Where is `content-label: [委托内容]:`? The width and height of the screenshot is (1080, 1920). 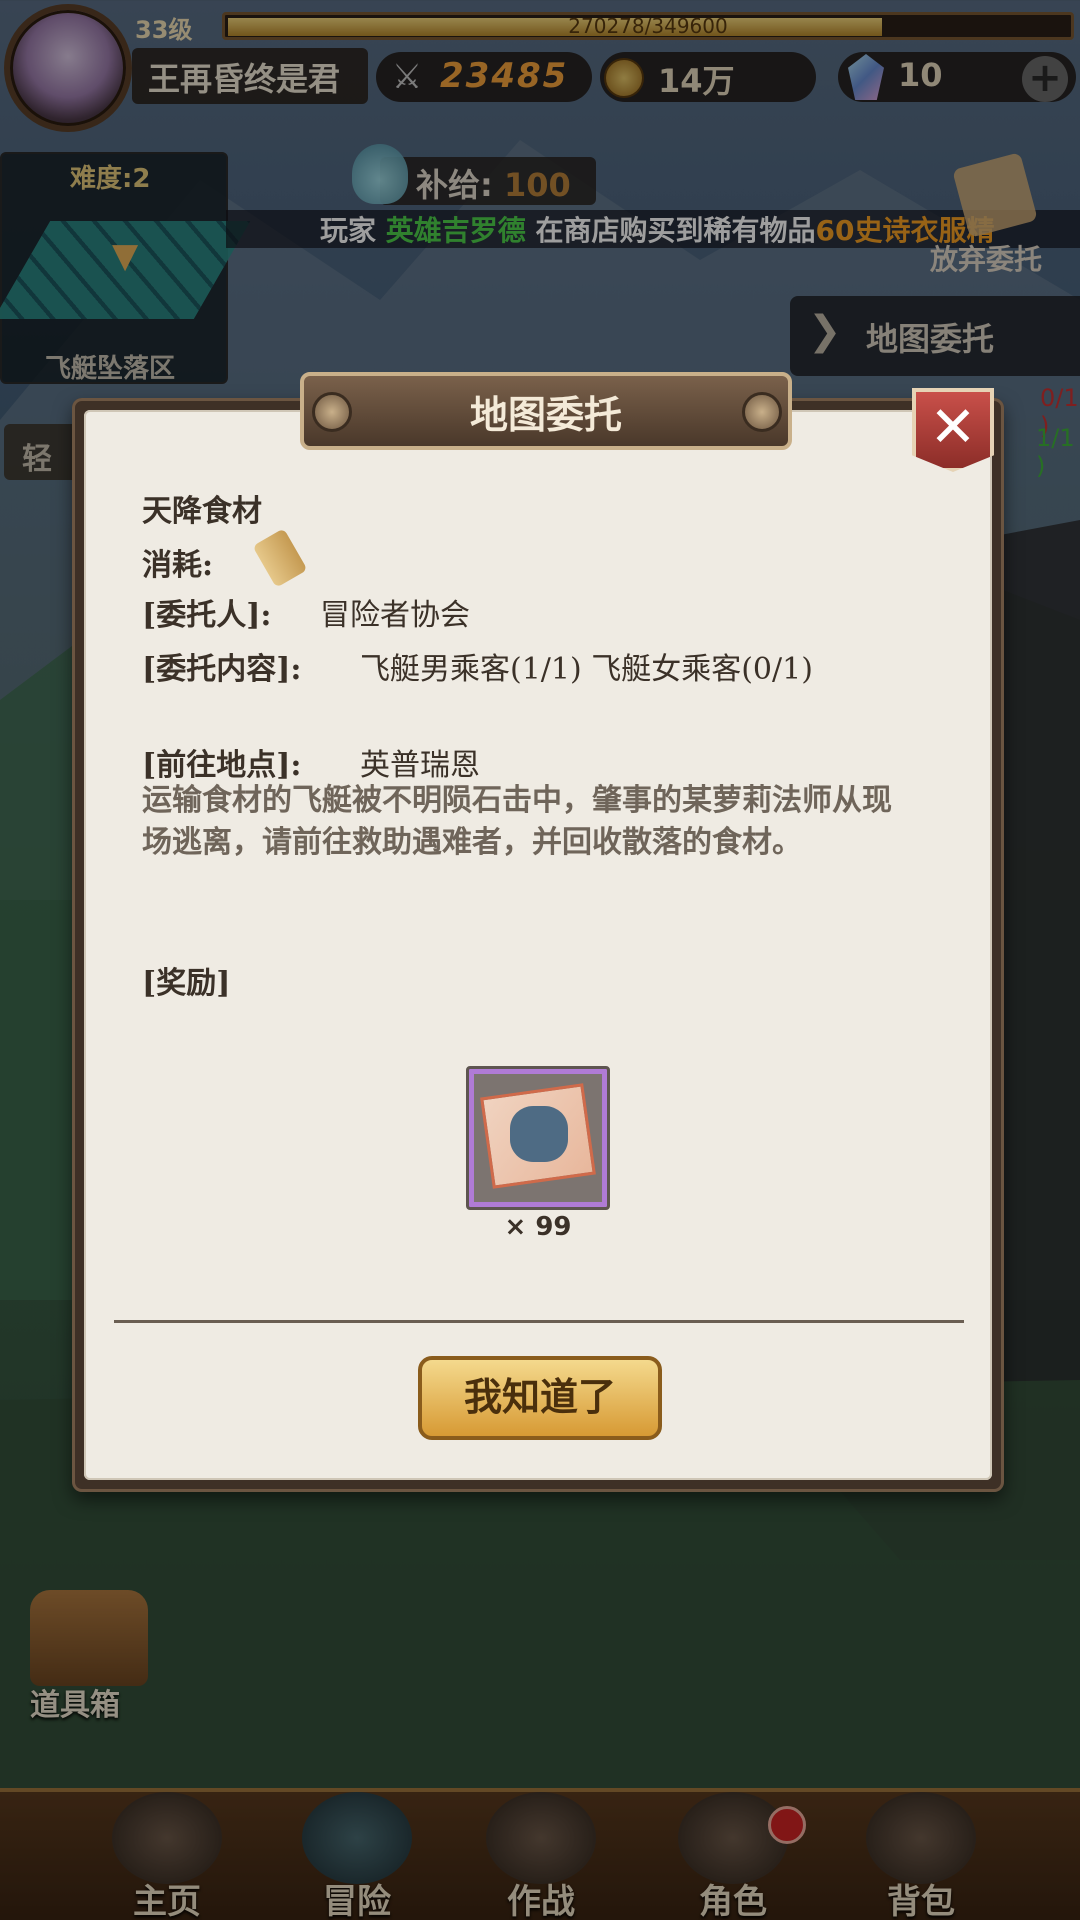
content-label: [委托内容]: is located at coordinates (222, 669).